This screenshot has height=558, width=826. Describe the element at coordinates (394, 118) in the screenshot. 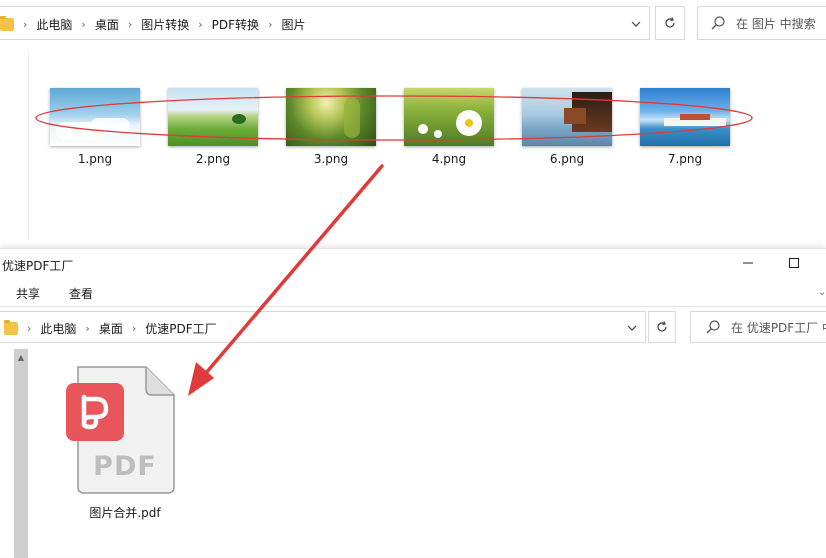

I see `highlight-ellipse` at that location.